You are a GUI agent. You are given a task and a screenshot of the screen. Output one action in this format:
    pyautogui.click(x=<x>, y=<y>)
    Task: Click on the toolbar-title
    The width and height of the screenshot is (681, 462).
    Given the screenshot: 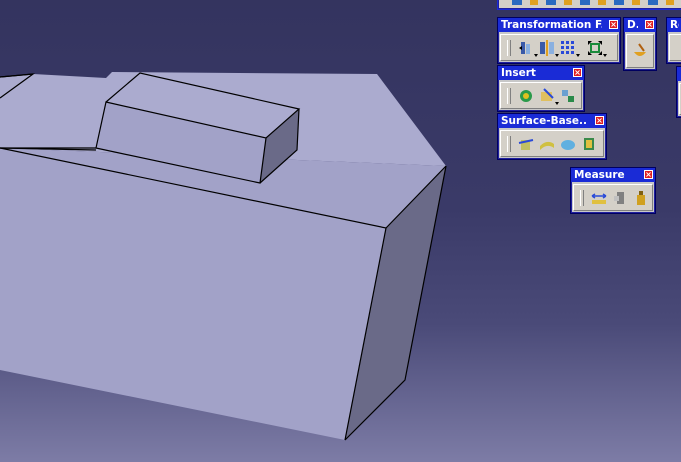 What is the action you would take?
    pyautogui.click(x=679, y=74)
    